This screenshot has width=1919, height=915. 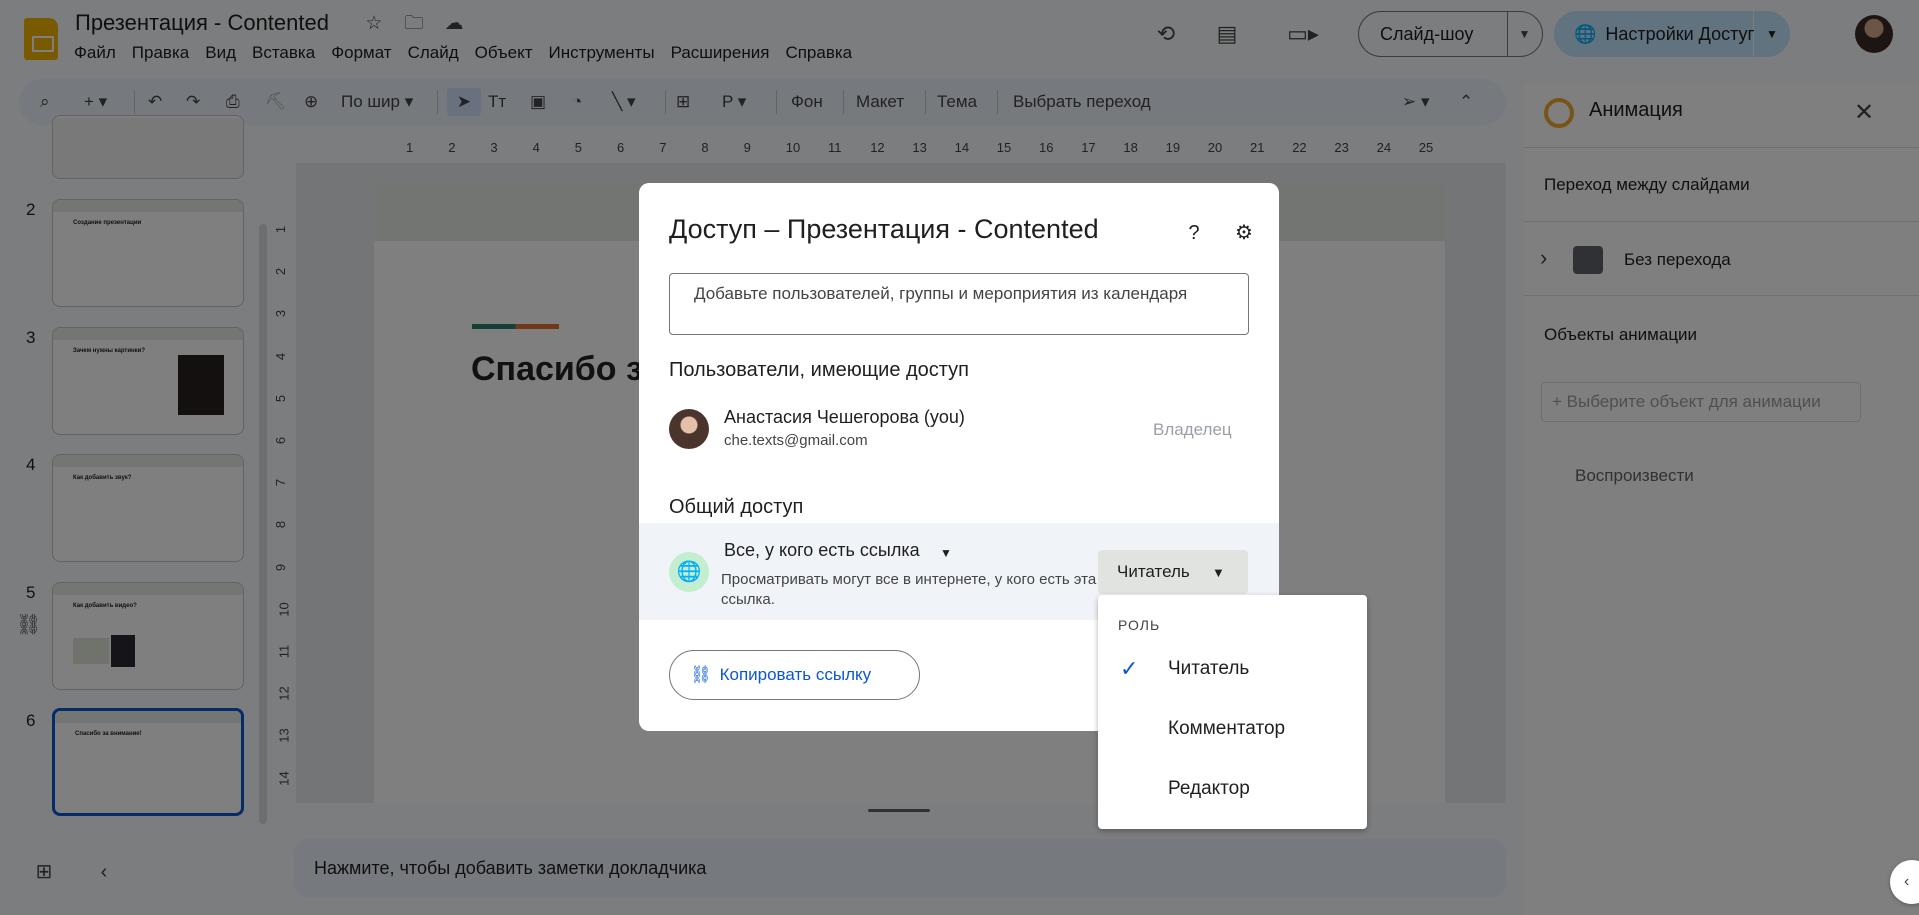 I want to click on user-email: che.texts@gmail.com, so click(x=796, y=440).